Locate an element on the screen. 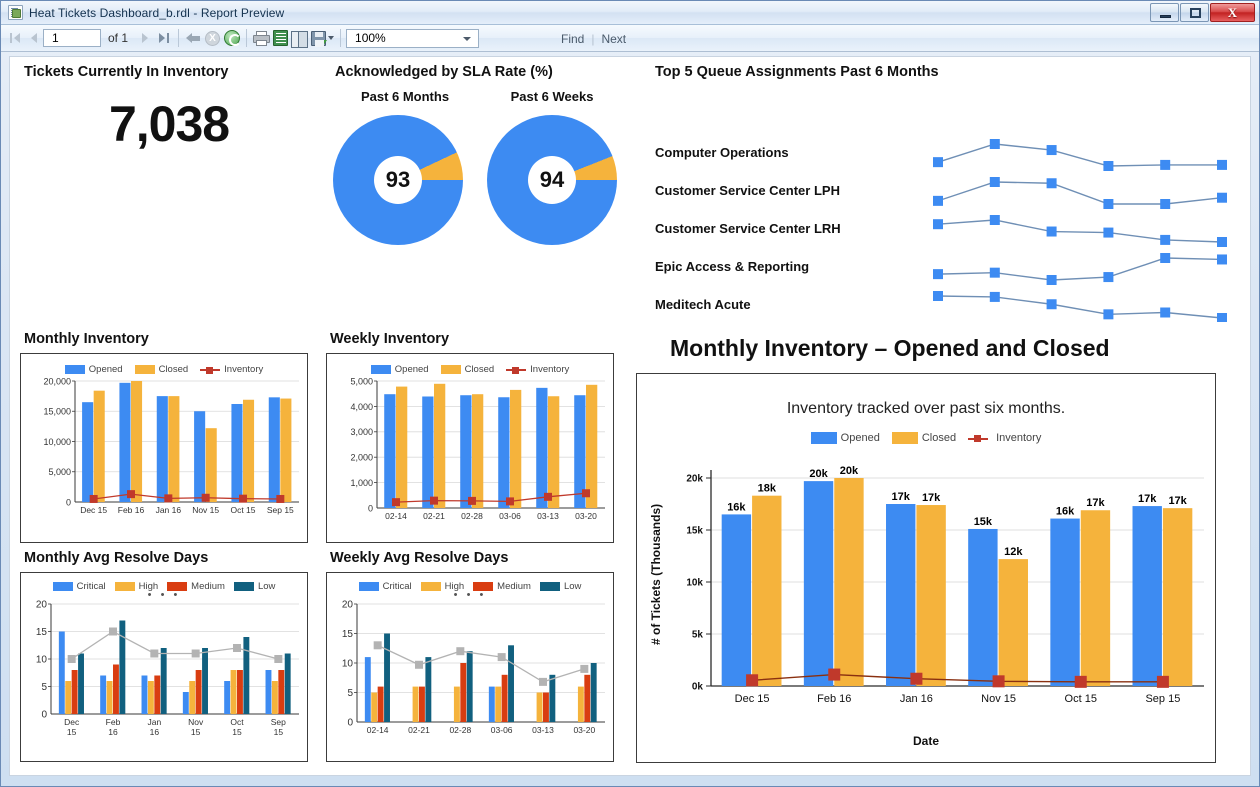 The height and width of the screenshot is (787, 1260). svg-text: Jan is located at coordinates (154, 722).